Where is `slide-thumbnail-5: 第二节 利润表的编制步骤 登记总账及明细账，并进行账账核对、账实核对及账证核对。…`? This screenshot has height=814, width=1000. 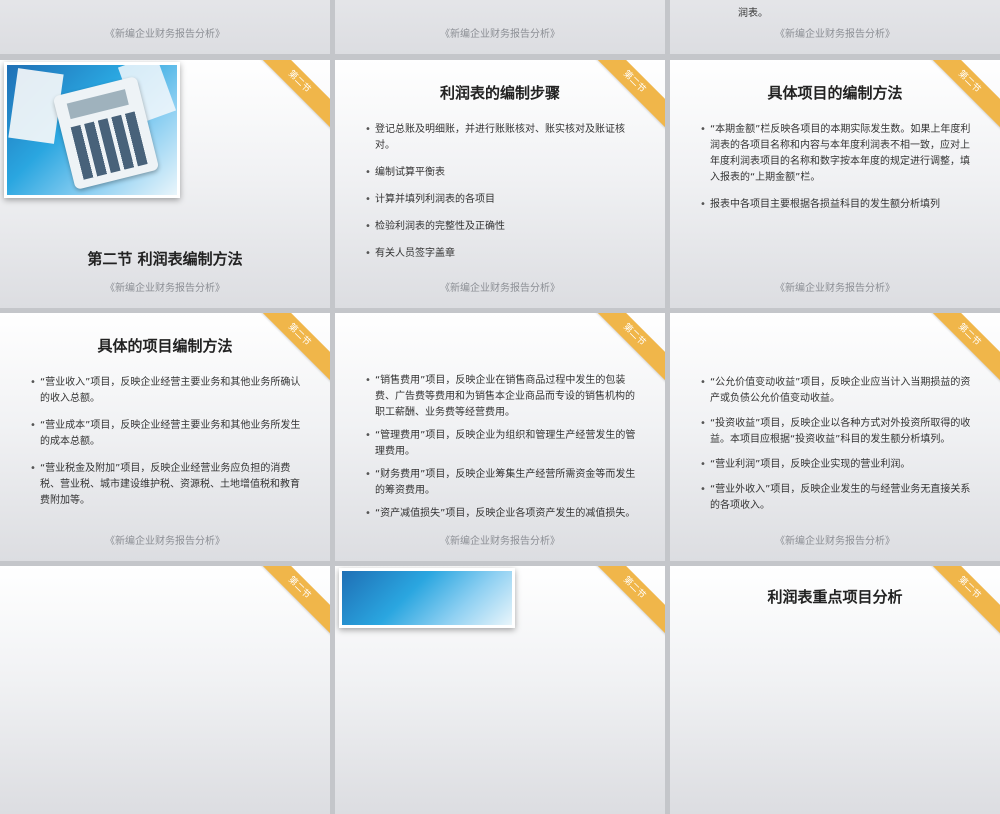 slide-thumbnail-5: 第二节 利润表的编制步骤 登记总账及明细账，并进行账账核对、账实核对及账证核对。… is located at coordinates (500, 184).